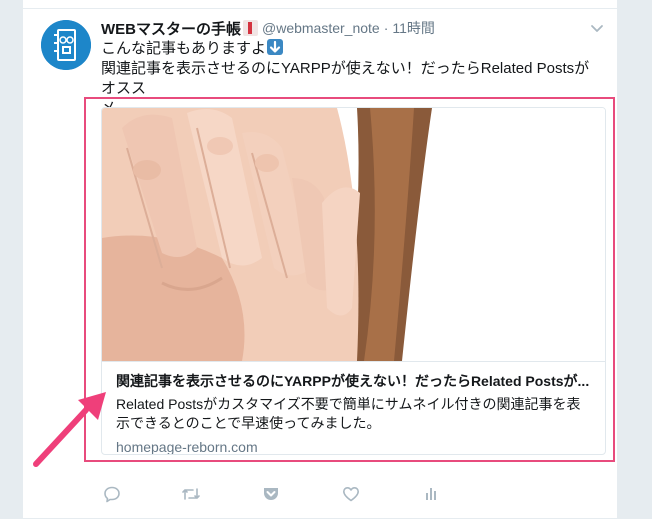  What do you see at coordinates (250, 28) in the screenshot?
I see `notebook-emoji-icon` at bounding box center [250, 28].